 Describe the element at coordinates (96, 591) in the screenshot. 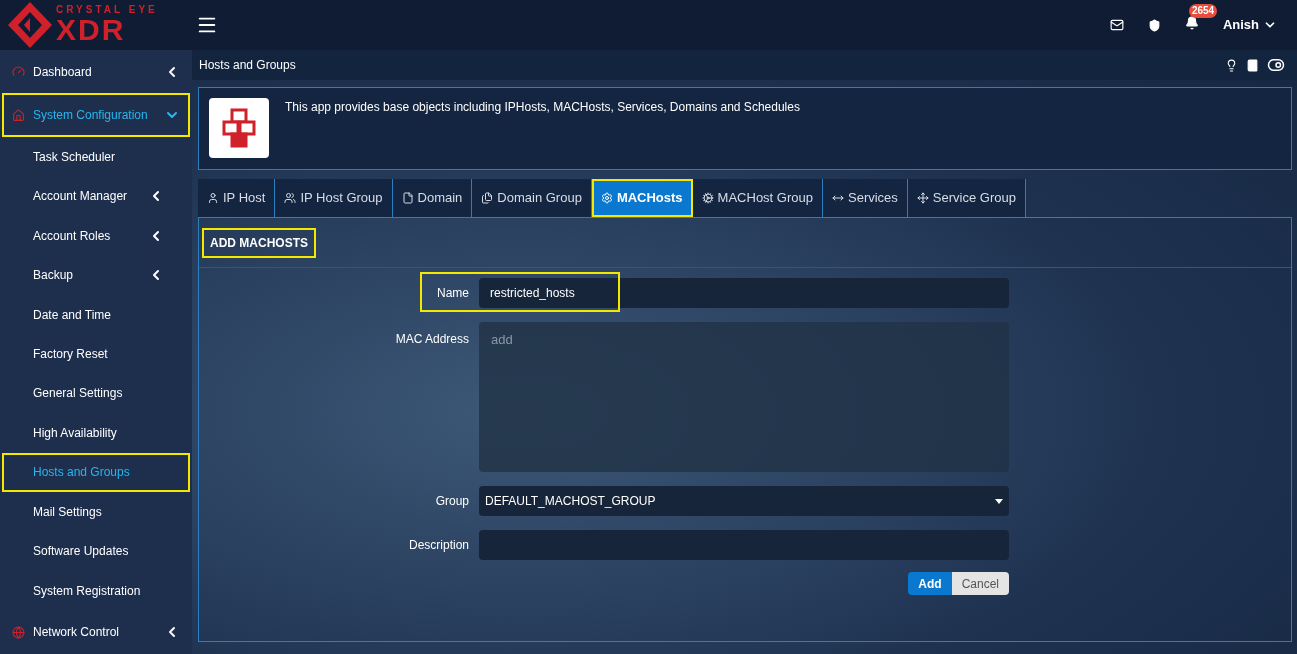

I see `sidebar-subitem: System Registration` at that location.